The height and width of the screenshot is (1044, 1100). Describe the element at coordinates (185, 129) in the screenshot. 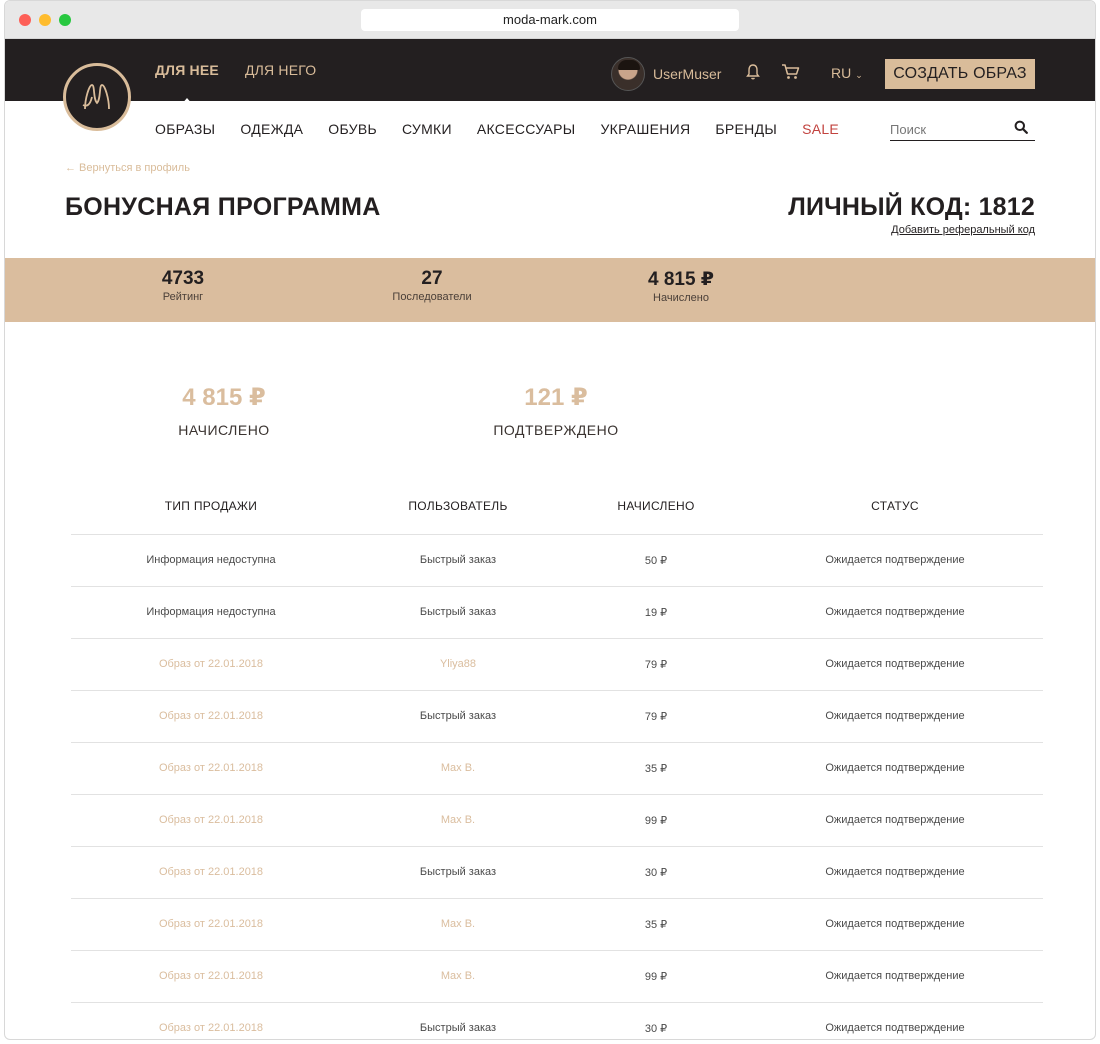

I see `category-looks: ОБРАЗЫ` at that location.